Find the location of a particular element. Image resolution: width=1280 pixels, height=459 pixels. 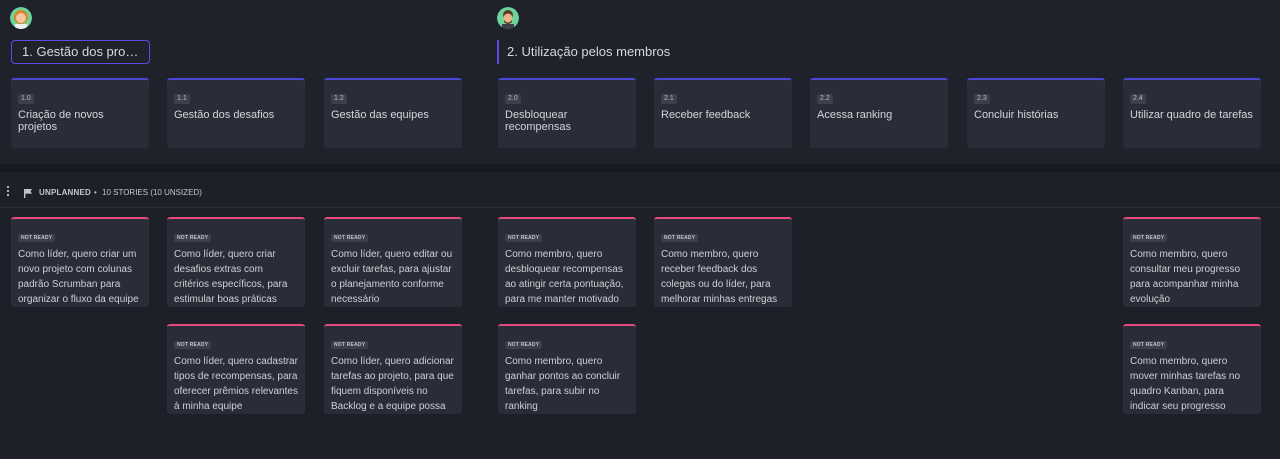

task-label: Desbloquear recompensas is located at coordinates (538, 121).